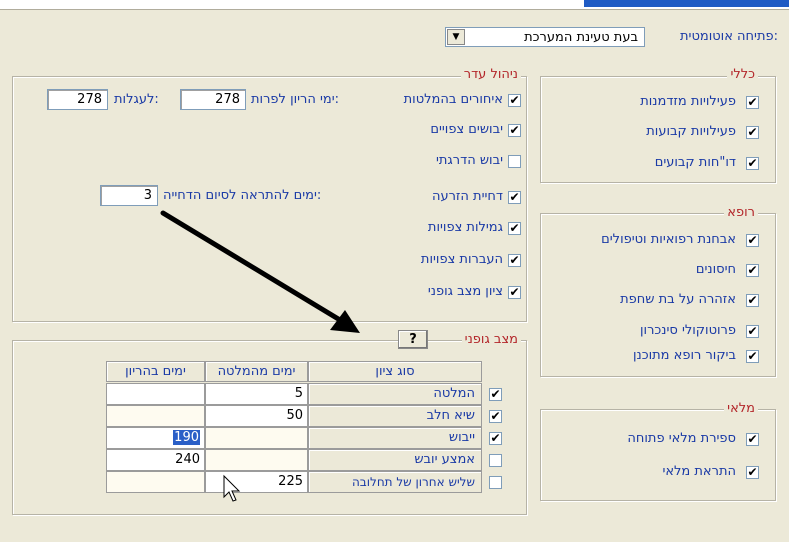 This screenshot has width=789, height=542. What do you see at coordinates (232, 488) in the screenshot?
I see `mouse-cursor-icon` at bounding box center [232, 488].